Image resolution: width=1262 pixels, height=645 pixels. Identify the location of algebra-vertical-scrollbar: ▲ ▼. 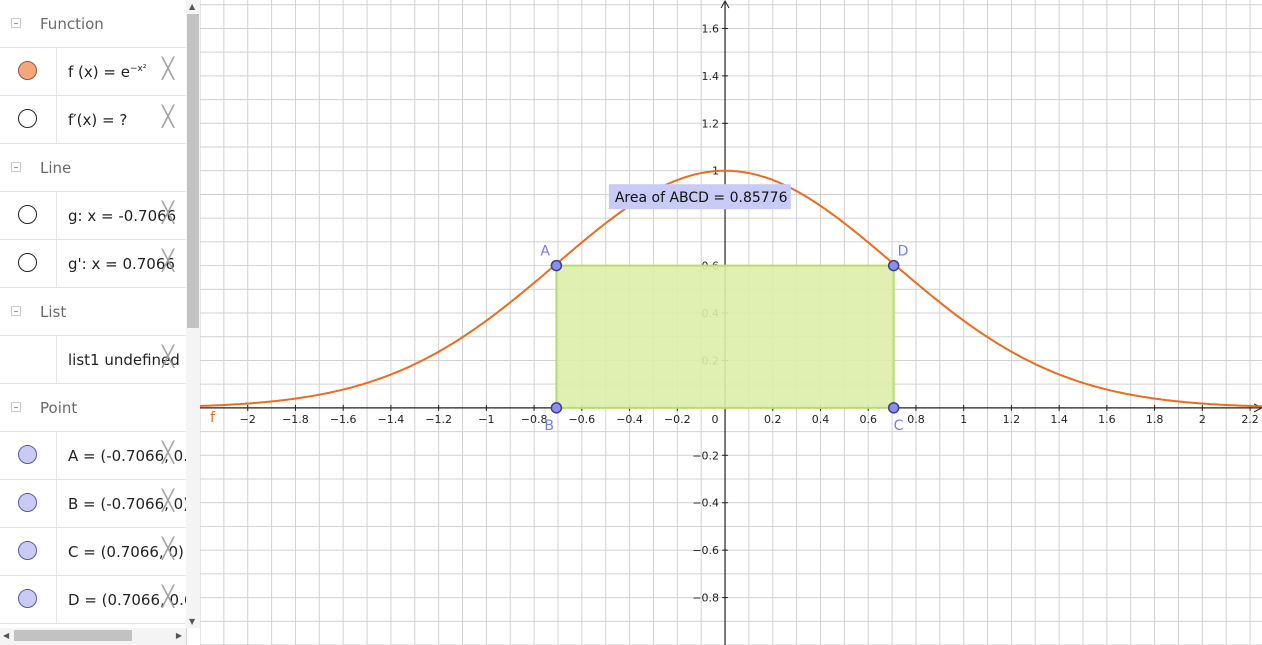
(193, 314).